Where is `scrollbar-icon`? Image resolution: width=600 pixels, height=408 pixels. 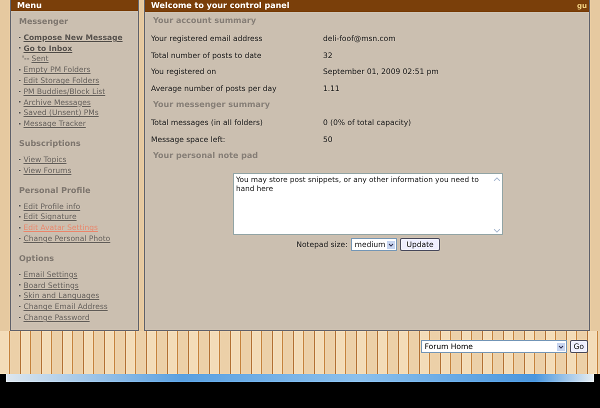
scrollbar-icon is located at coordinates (497, 205).